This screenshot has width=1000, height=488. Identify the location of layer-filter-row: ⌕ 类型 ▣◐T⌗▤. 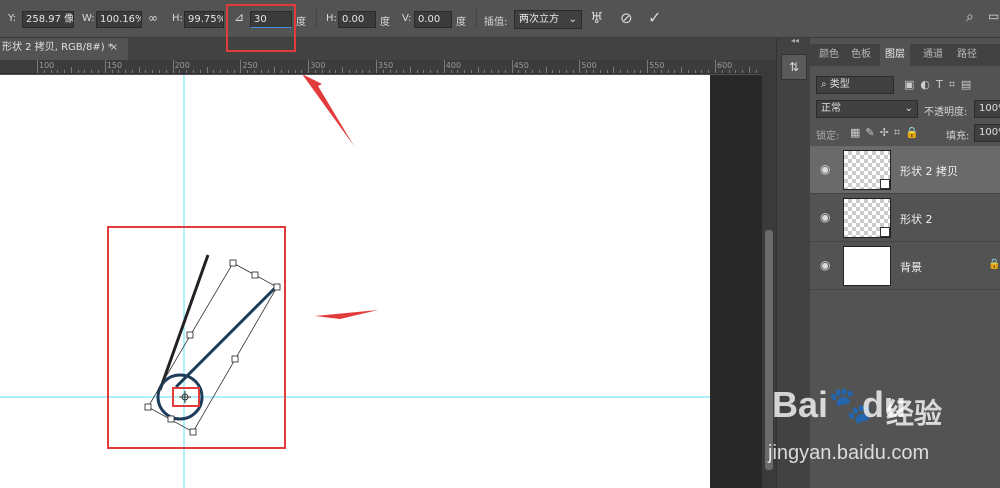
(905, 87).